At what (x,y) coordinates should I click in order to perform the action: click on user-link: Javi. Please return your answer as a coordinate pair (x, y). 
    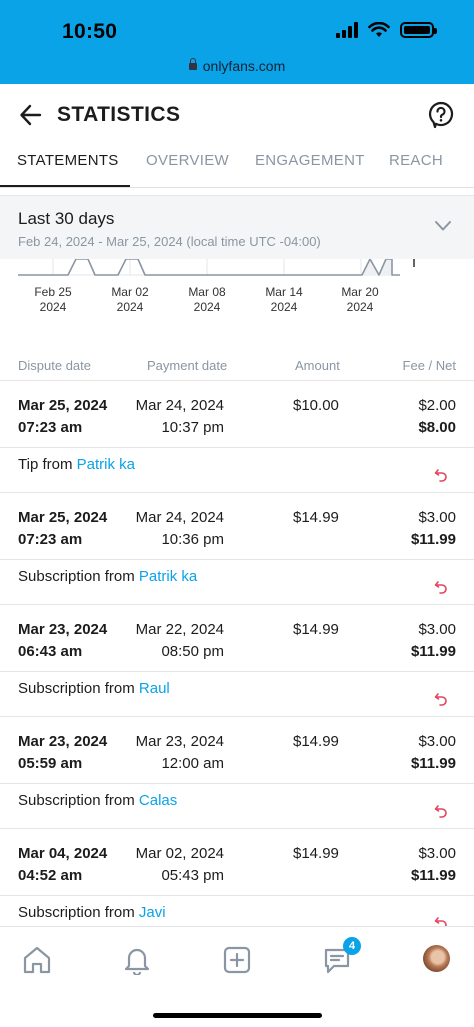
    Looking at the image, I should click on (152, 912).